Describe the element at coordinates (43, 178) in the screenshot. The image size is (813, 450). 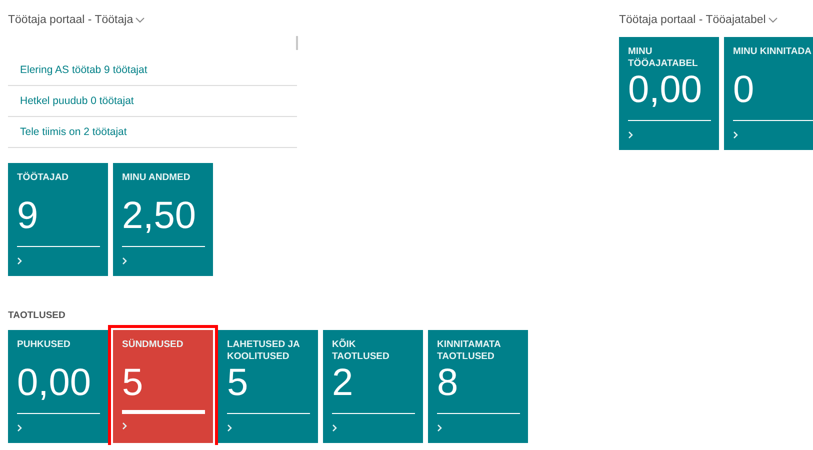
I see `tile-label: TÖÖTAJAD` at that location.